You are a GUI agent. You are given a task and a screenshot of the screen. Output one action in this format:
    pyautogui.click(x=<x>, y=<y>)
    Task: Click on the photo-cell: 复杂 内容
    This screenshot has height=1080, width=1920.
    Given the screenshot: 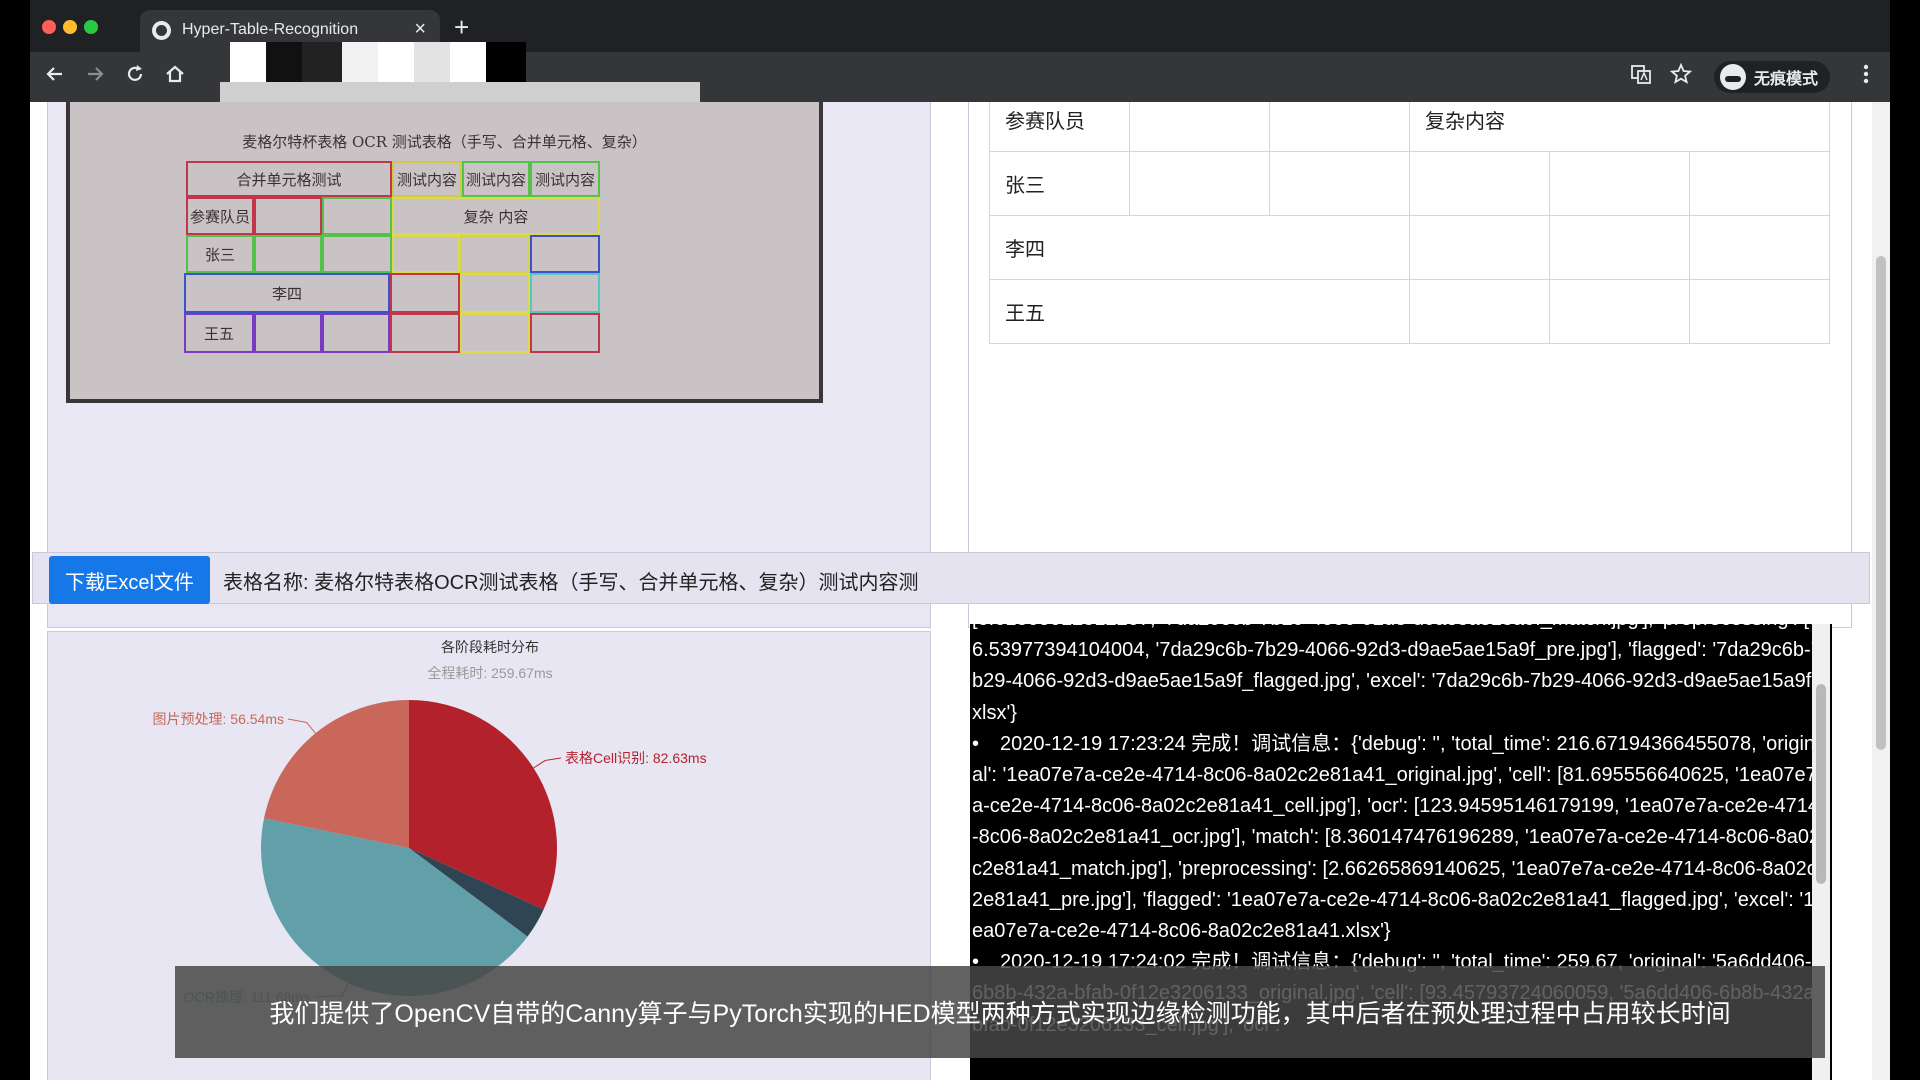 What is the action you would take?
    pyautogui.click(x=496, y=216)
    